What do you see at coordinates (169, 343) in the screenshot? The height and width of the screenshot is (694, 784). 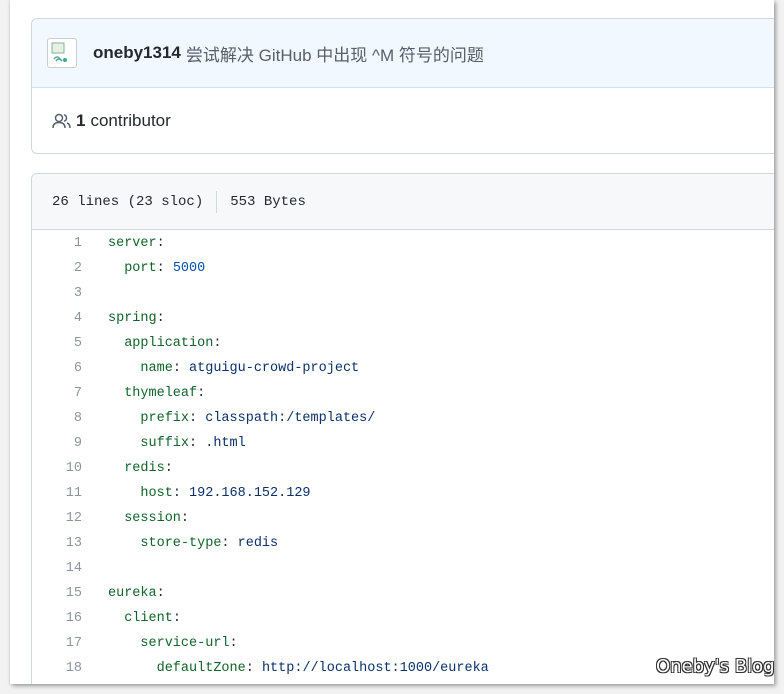 I see `yaml-key: application` at bounding box center [169, 343].